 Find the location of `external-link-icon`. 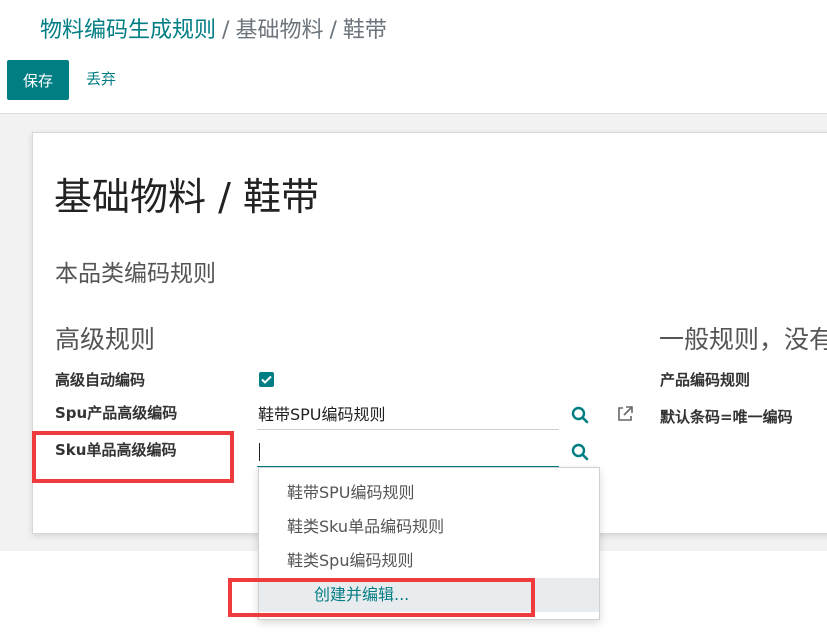

external-link-icon is located at coordinates (625, 413).